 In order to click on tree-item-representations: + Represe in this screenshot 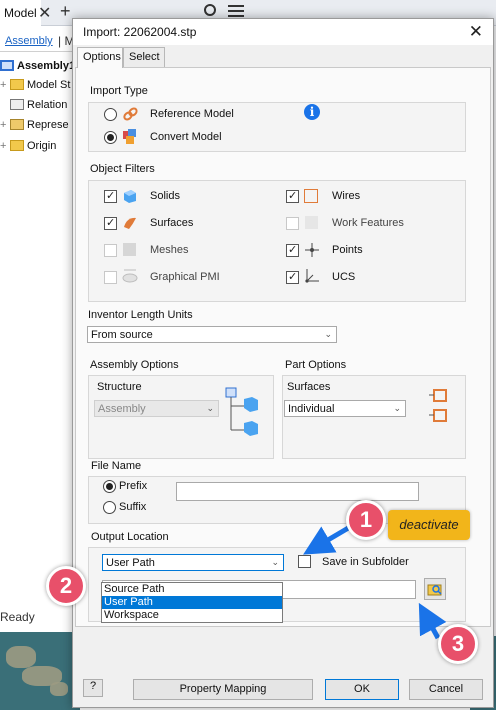, I will do `click(34, 128)`.